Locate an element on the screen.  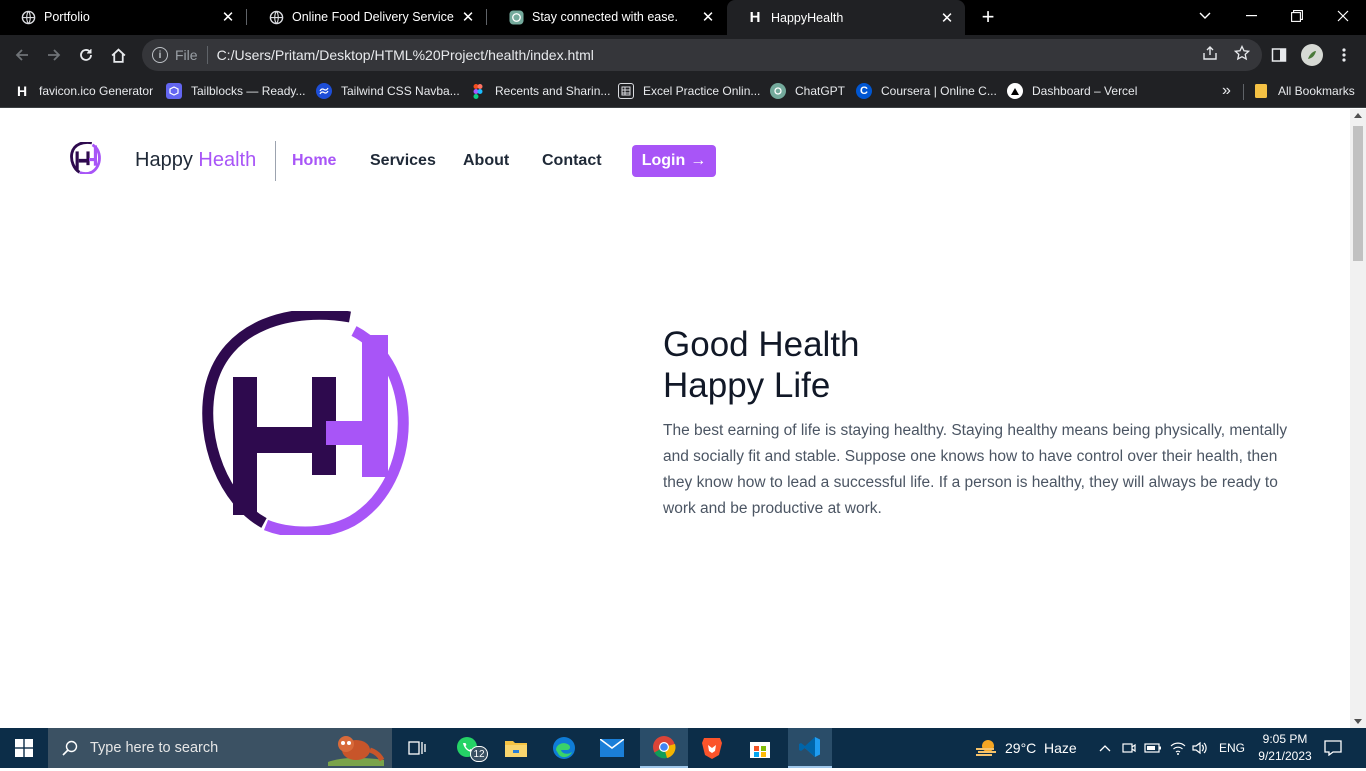
bookmark-label: favicon.ico Generator is located at coordinates (96, 91).